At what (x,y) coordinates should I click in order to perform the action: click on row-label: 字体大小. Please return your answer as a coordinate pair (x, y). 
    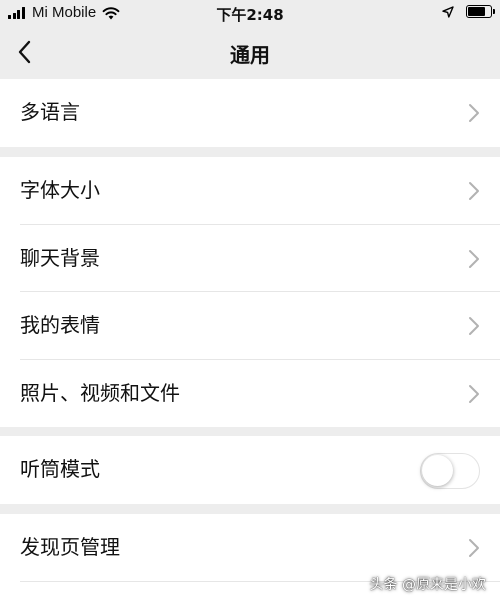
    Looking at the image, I should click on (60, 190).